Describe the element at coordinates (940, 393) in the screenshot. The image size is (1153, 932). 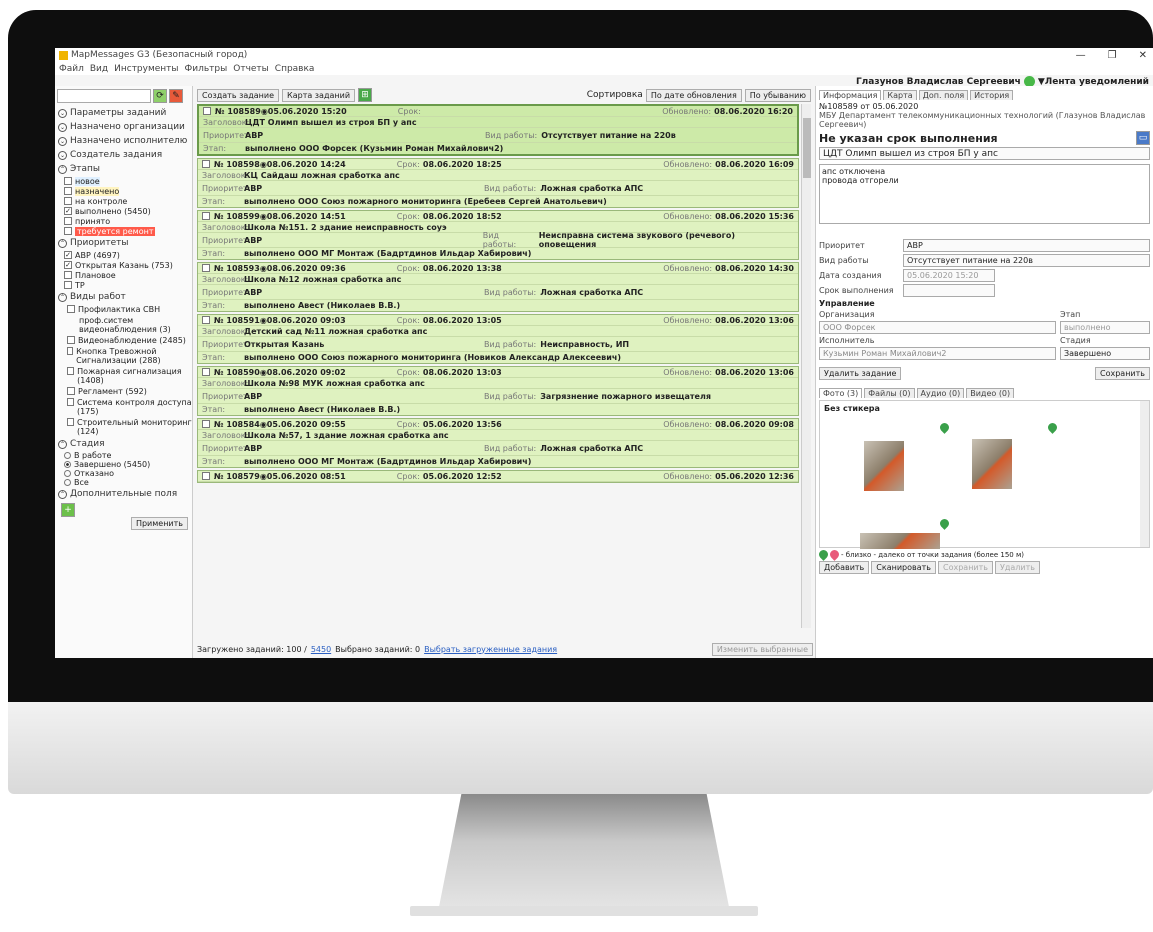
I see `tab-audio: Аудио (0)` at that location.